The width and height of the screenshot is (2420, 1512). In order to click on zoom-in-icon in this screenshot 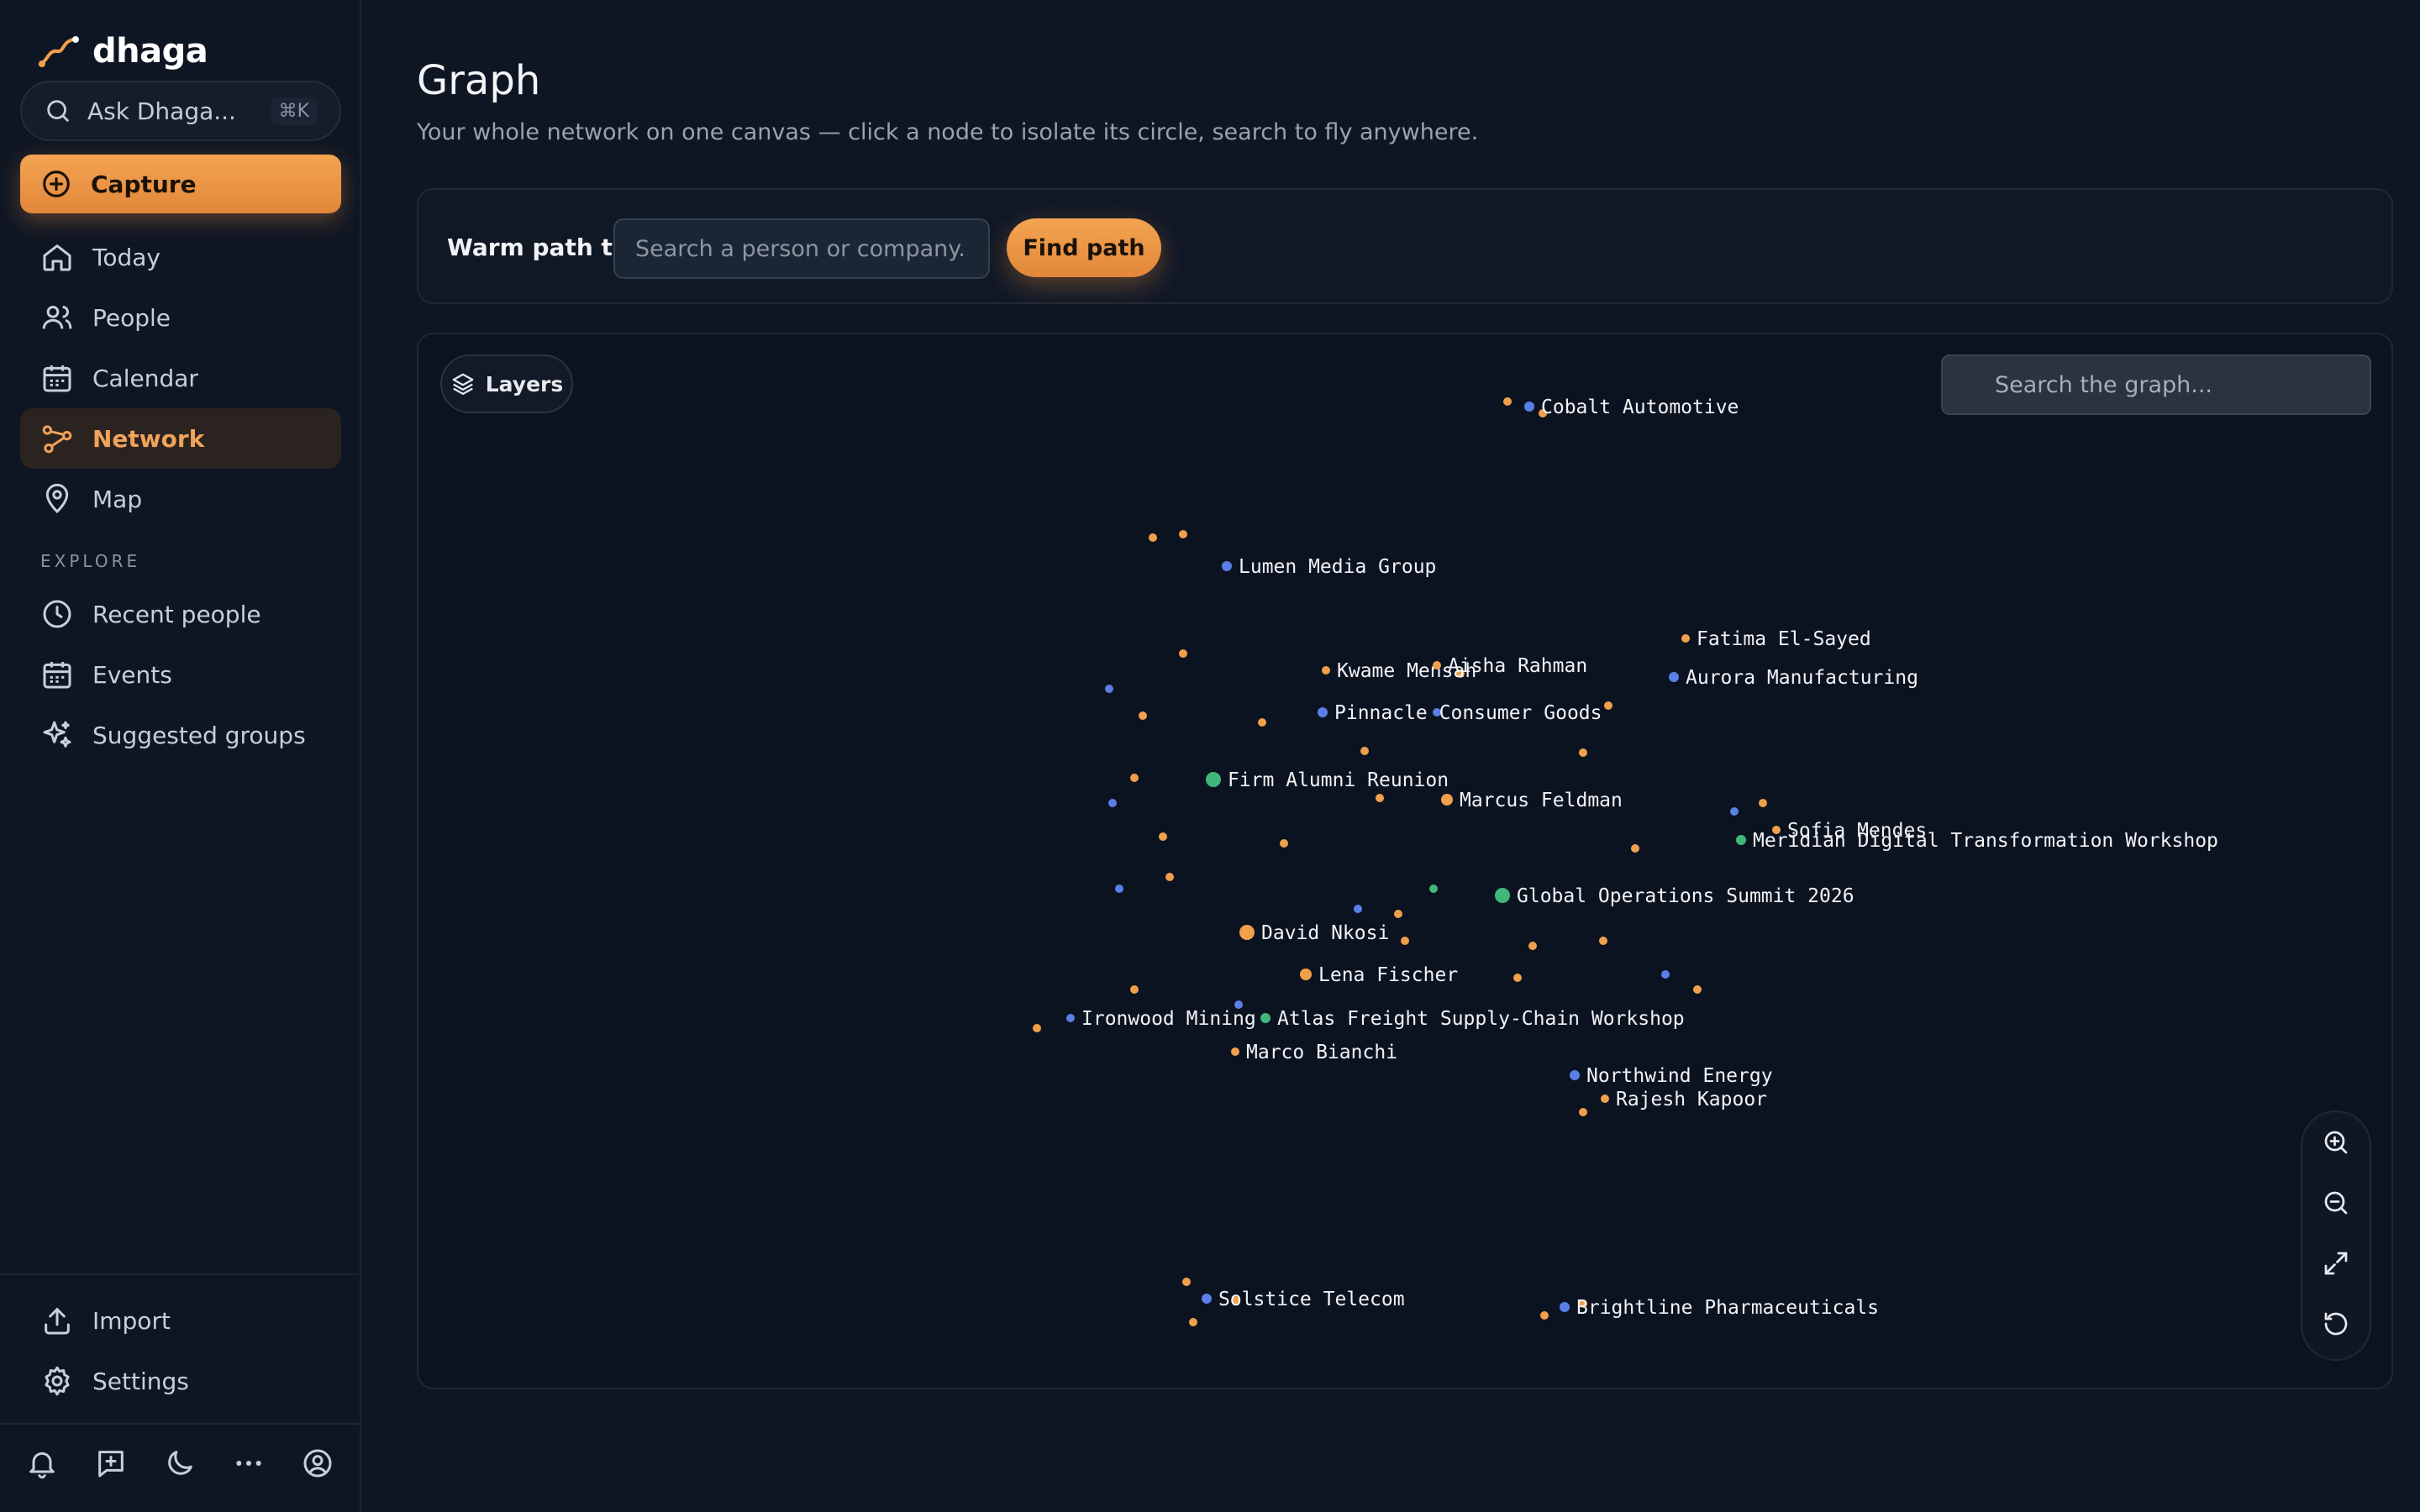, I will do `click(2336, 1142)`.